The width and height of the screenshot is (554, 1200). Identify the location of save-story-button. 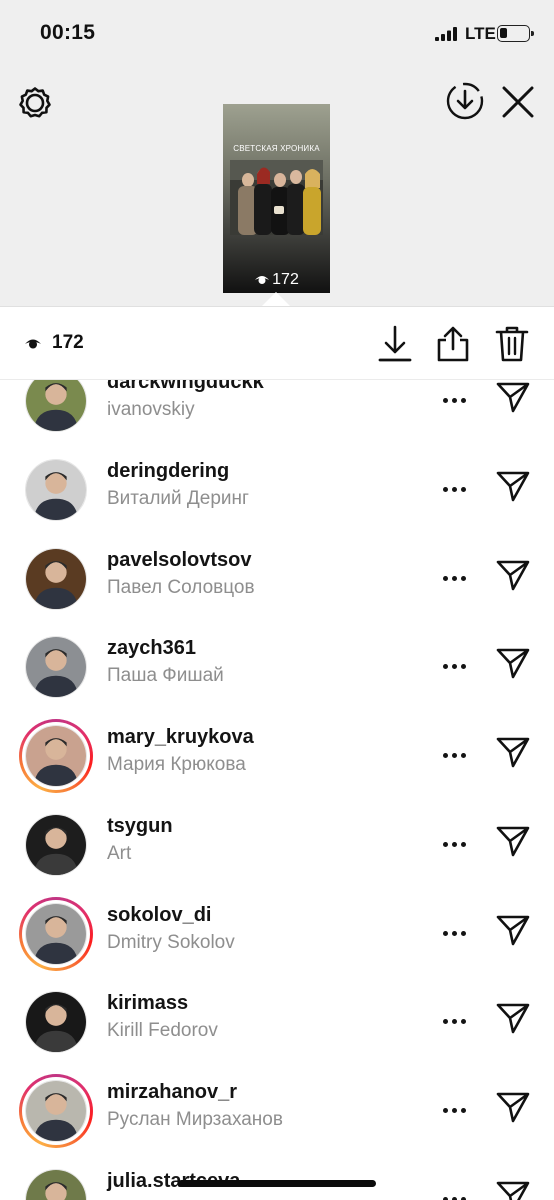
(465, 101).